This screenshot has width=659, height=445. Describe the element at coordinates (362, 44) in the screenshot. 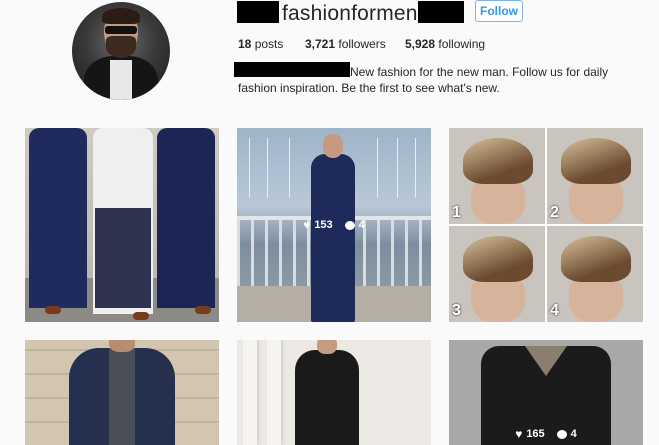

I see `followers-label: followers` at that location.